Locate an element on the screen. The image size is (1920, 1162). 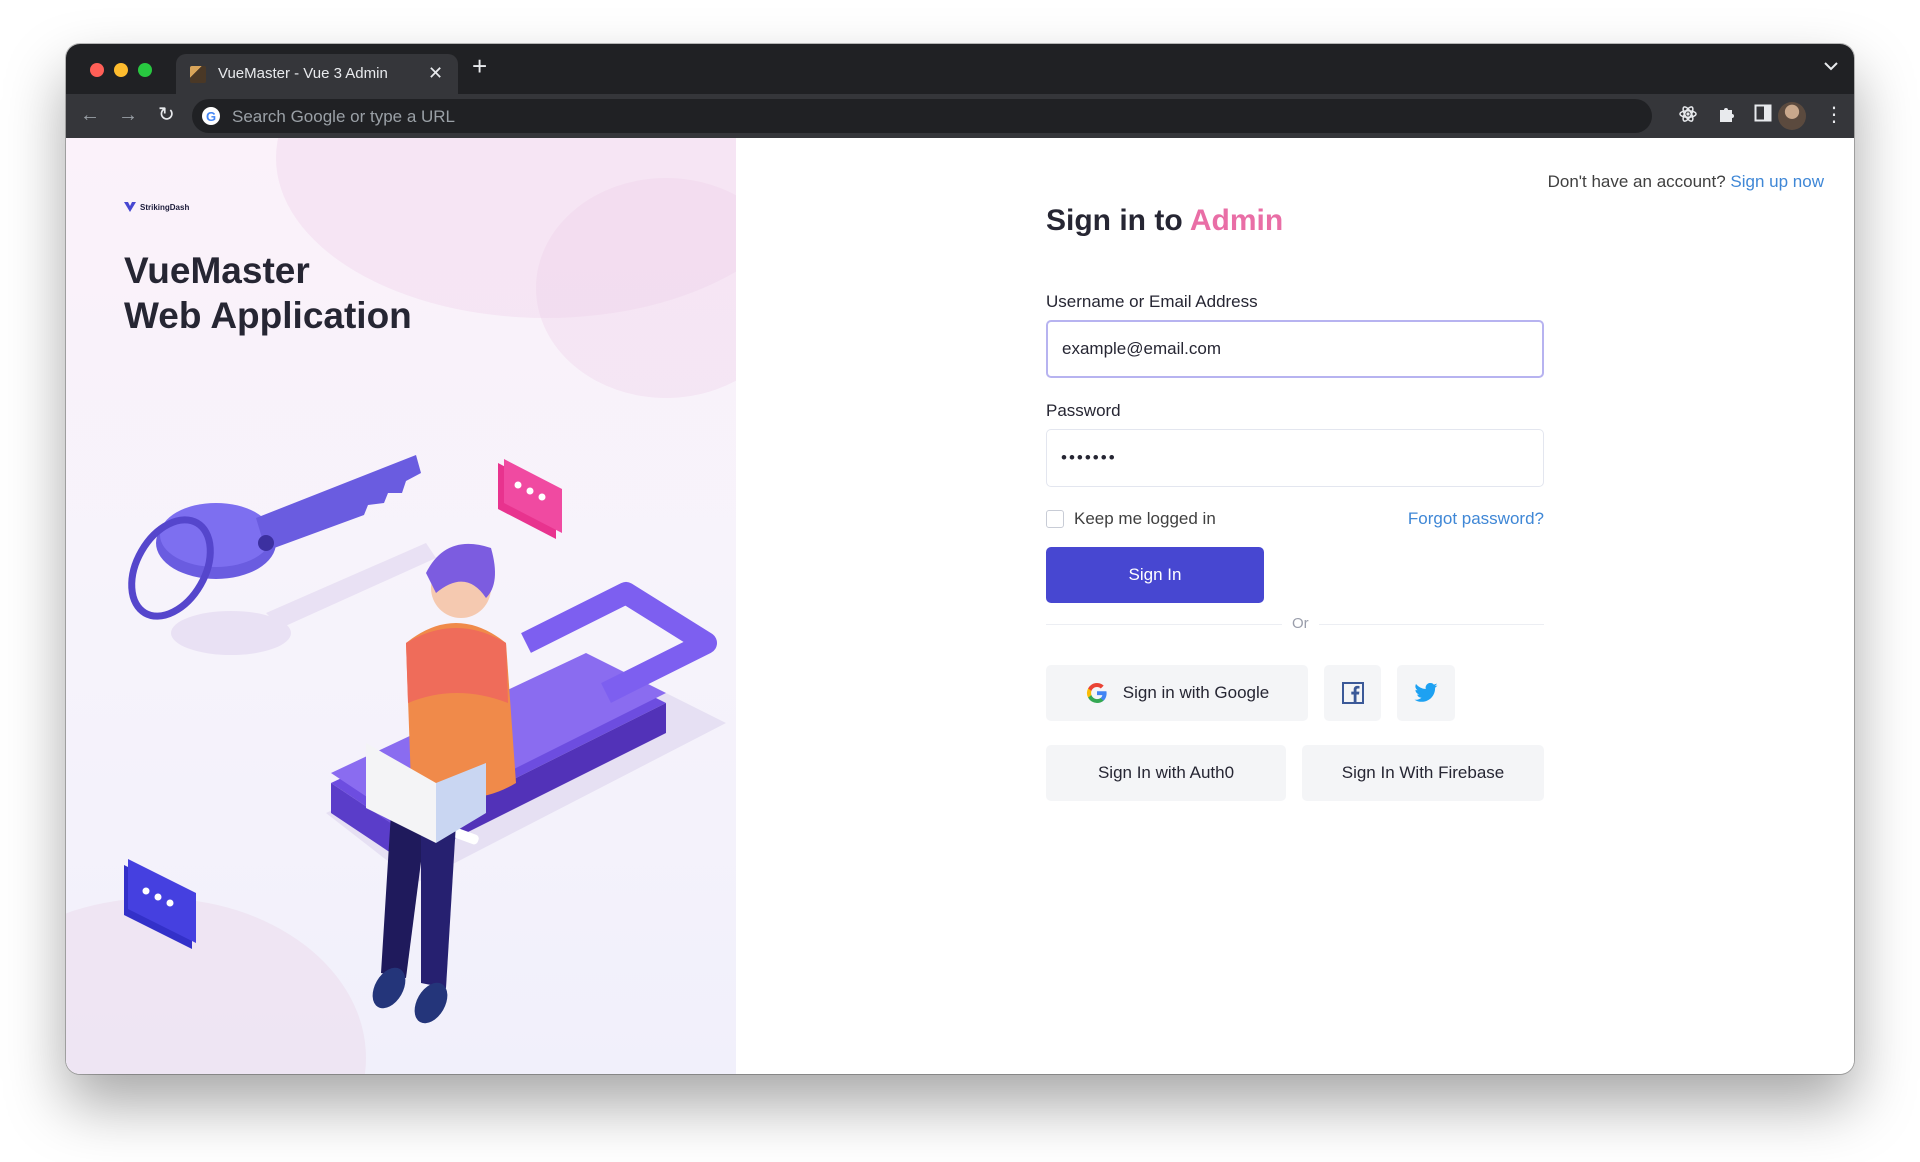
signin-button: Sign In is located at coordinates (1155, 575).